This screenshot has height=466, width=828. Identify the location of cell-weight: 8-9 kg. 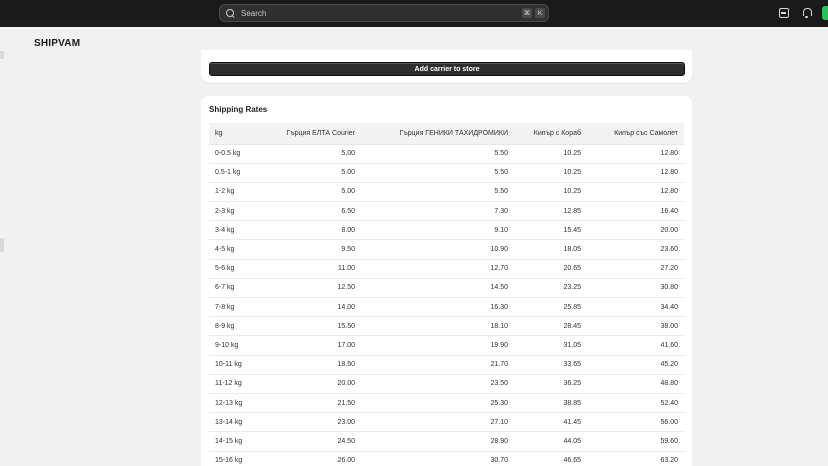
(235, 326).